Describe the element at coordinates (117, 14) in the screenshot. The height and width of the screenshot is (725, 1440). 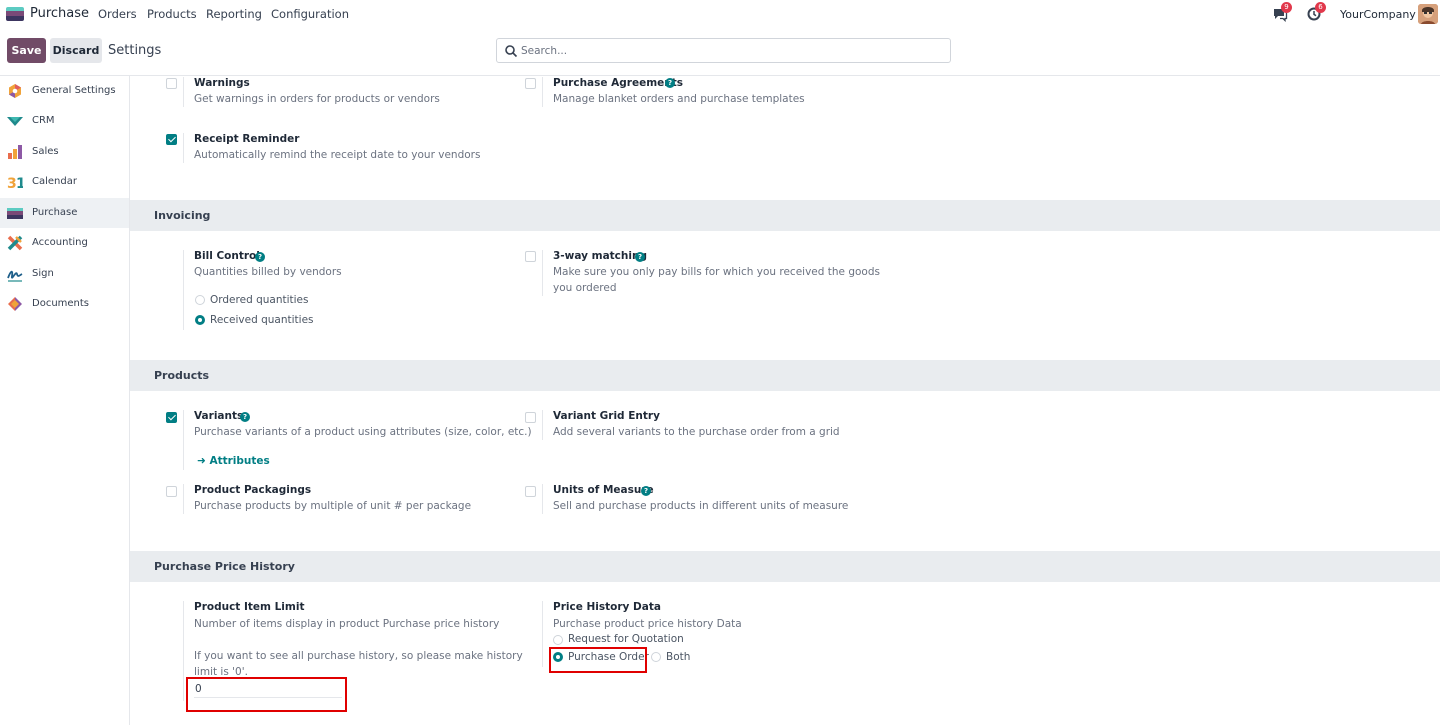
I see `menu-orders: Orders` at that location.